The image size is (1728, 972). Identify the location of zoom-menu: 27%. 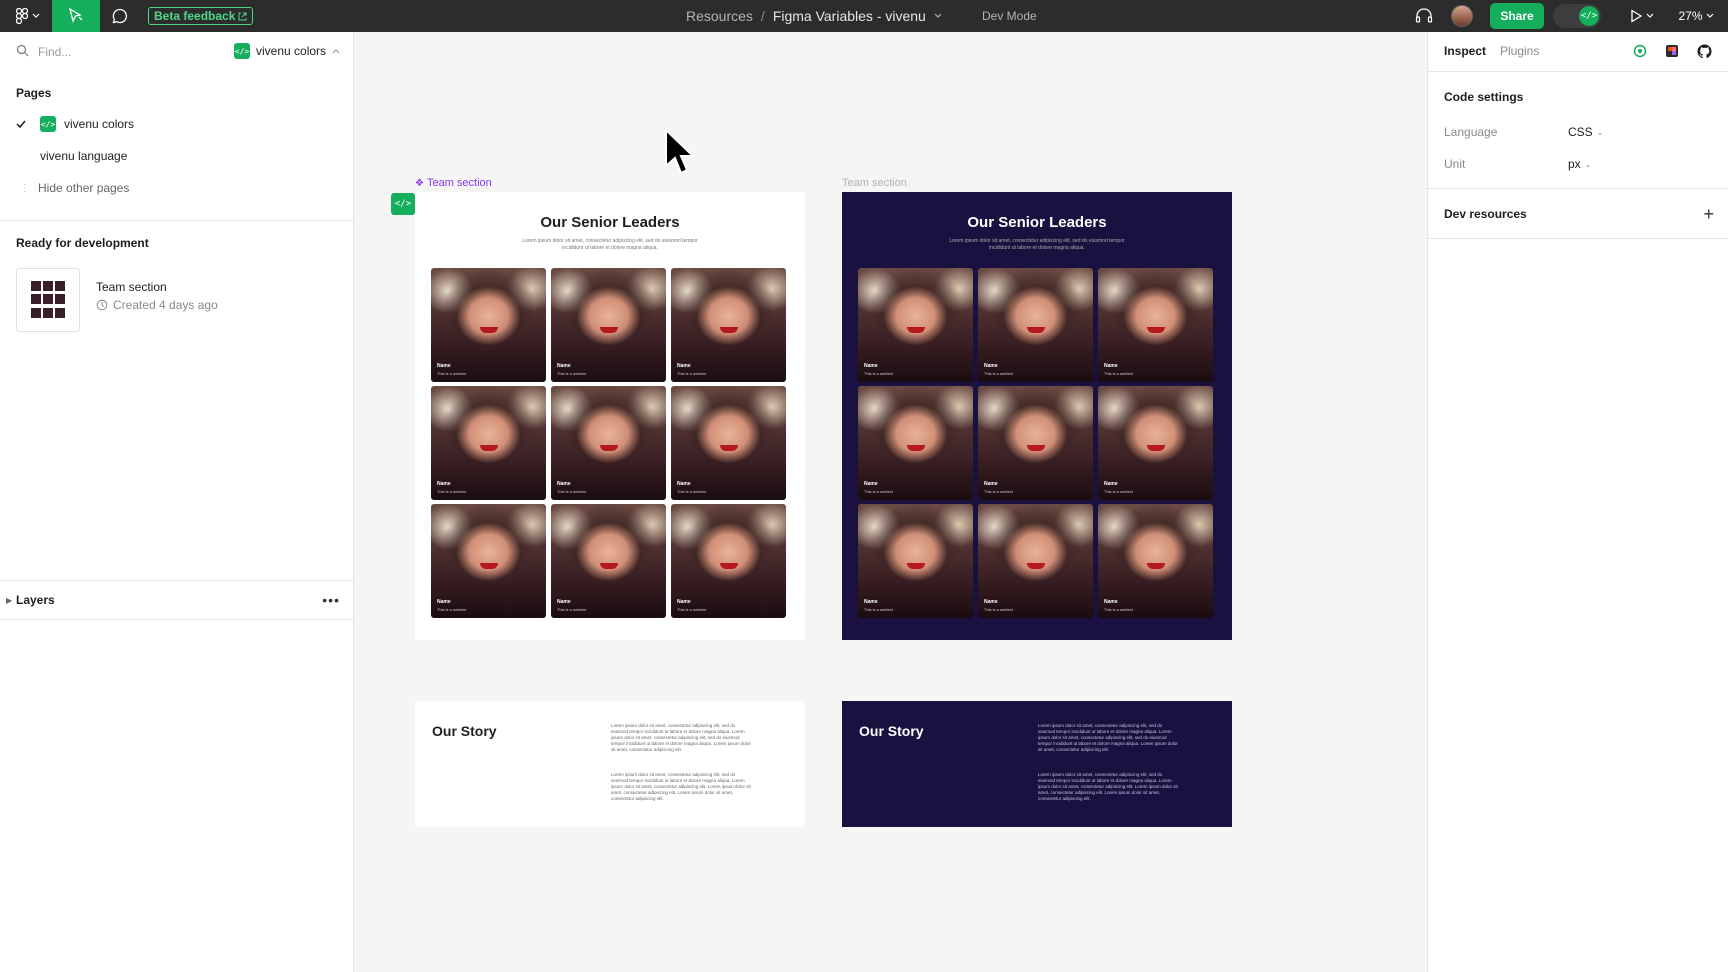
(1696, 16).